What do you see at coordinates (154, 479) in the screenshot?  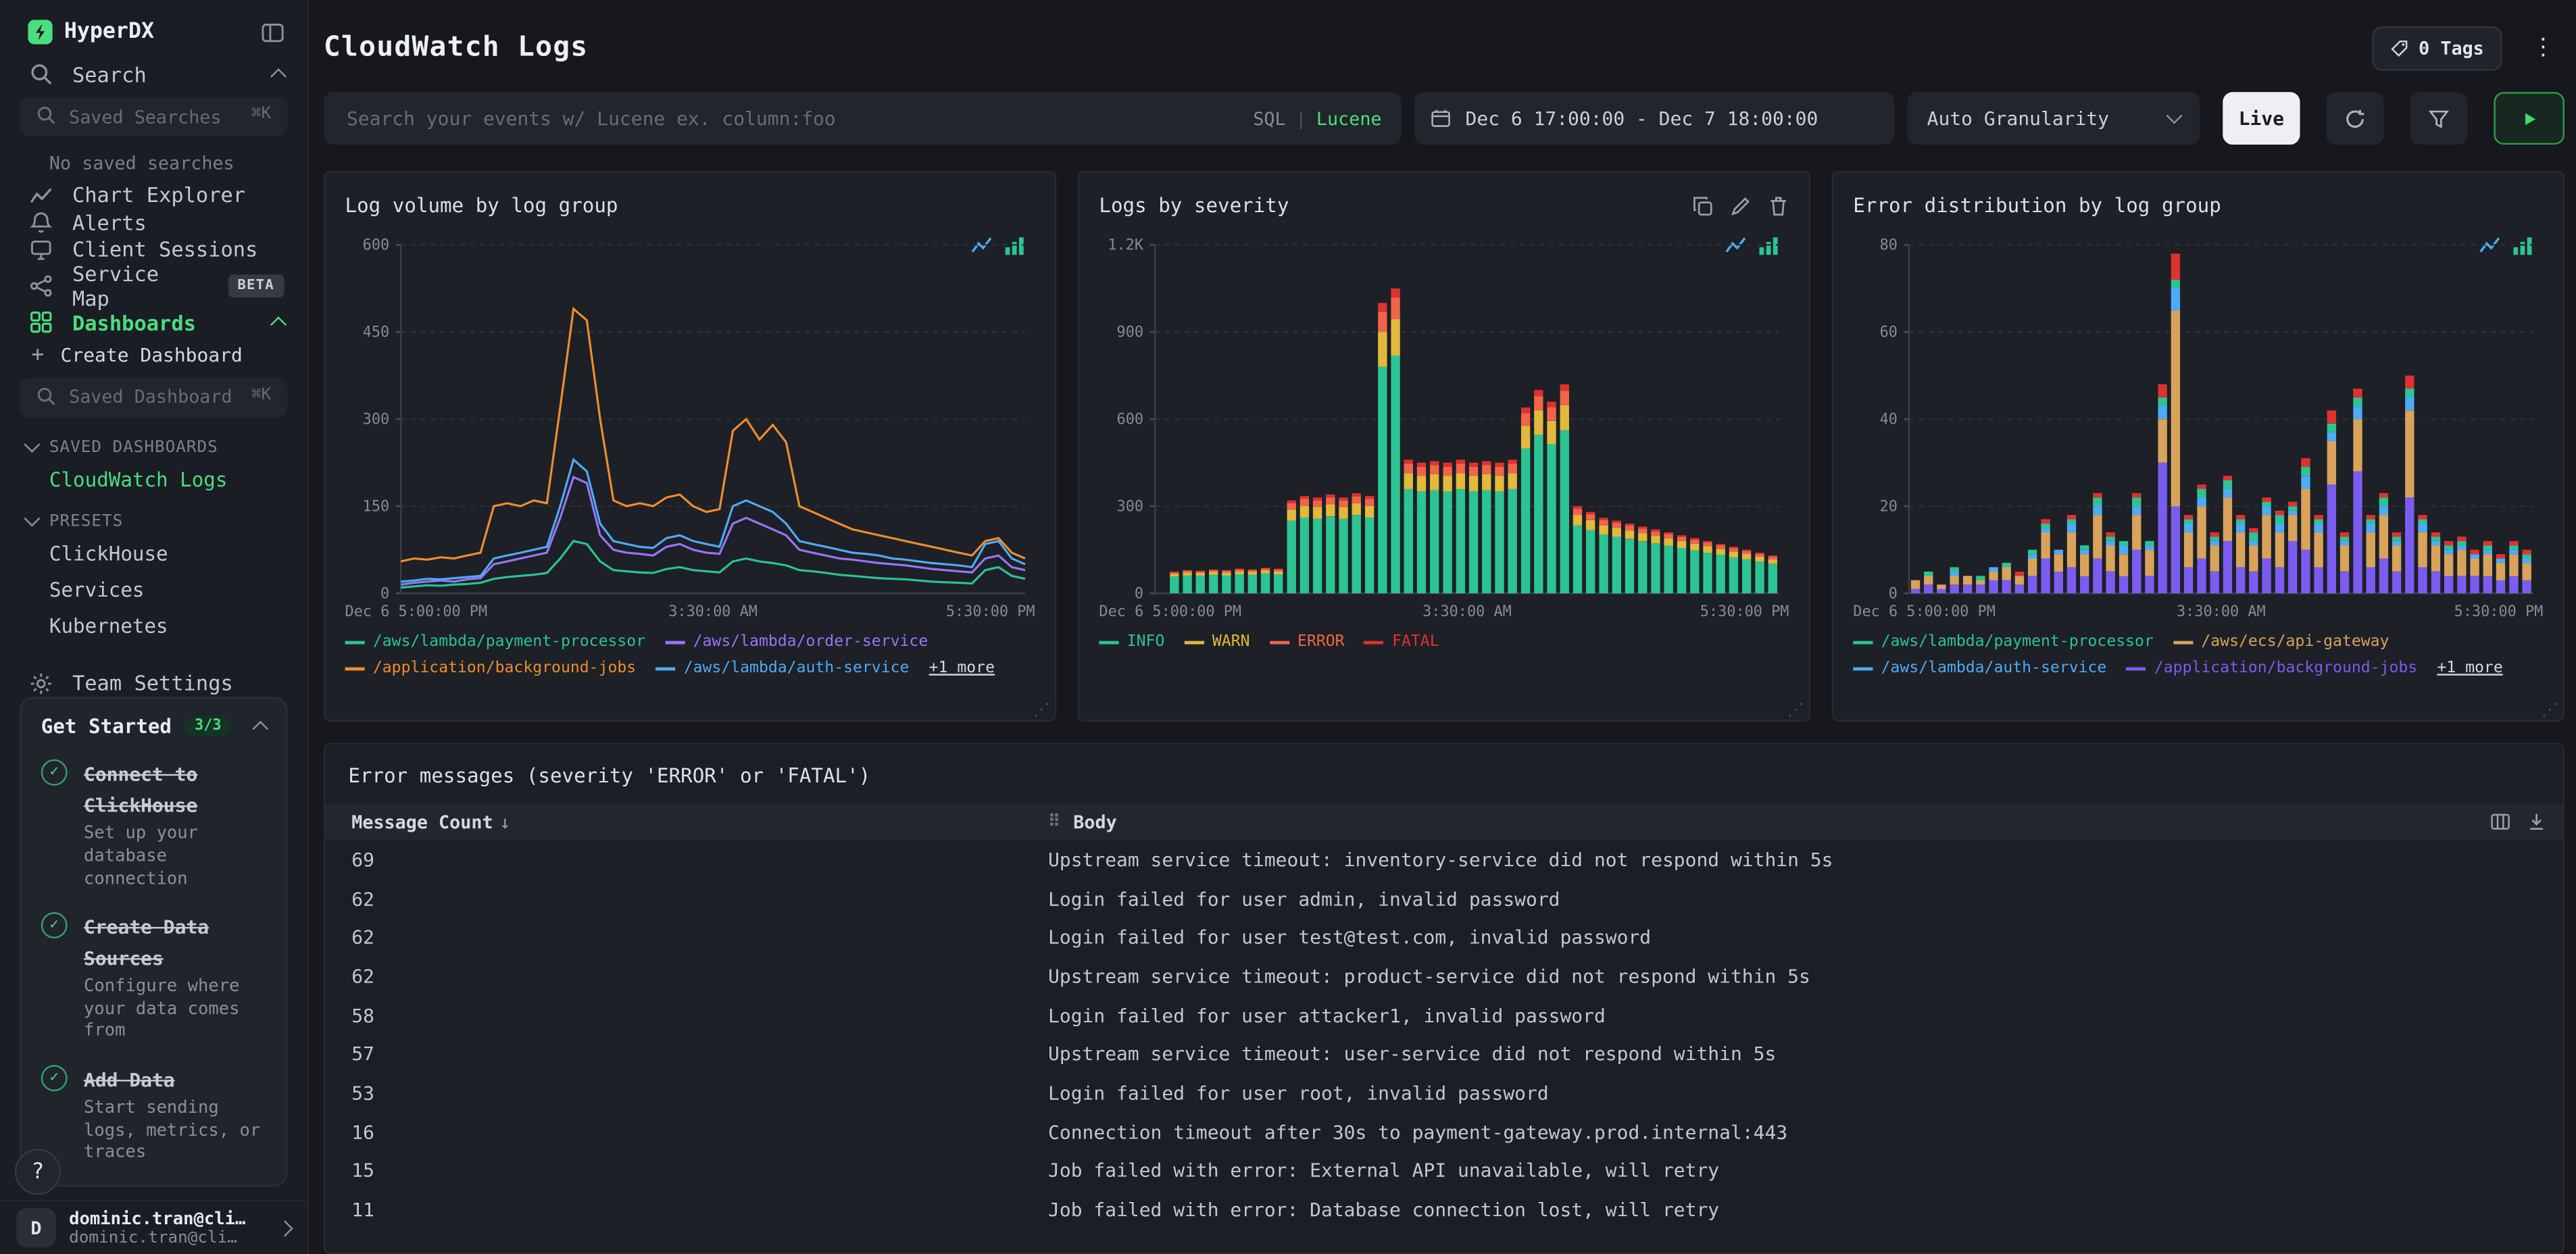 I see `sidebar-item-cloudwatch-logs: CloudWatch Logs` at bounding box center [154, 479].